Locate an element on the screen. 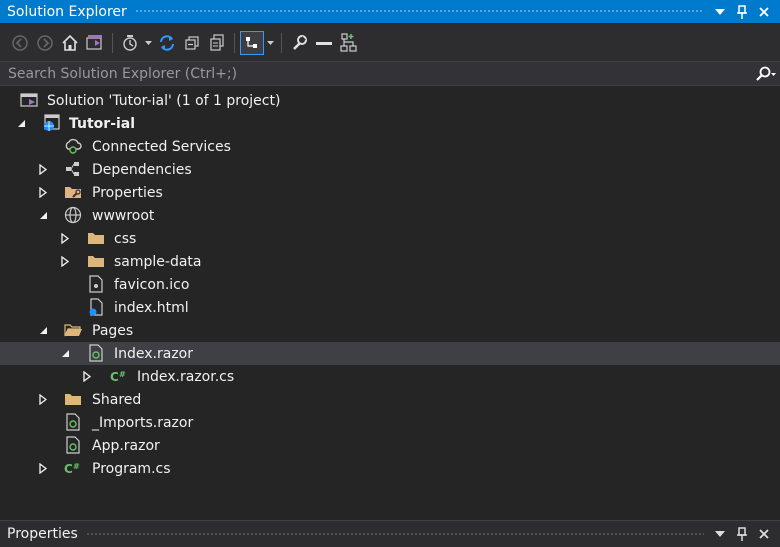 The height and width of the screenshot is (547, 780). tree-item-label: Program.cs is located at coordinates (131, 468).